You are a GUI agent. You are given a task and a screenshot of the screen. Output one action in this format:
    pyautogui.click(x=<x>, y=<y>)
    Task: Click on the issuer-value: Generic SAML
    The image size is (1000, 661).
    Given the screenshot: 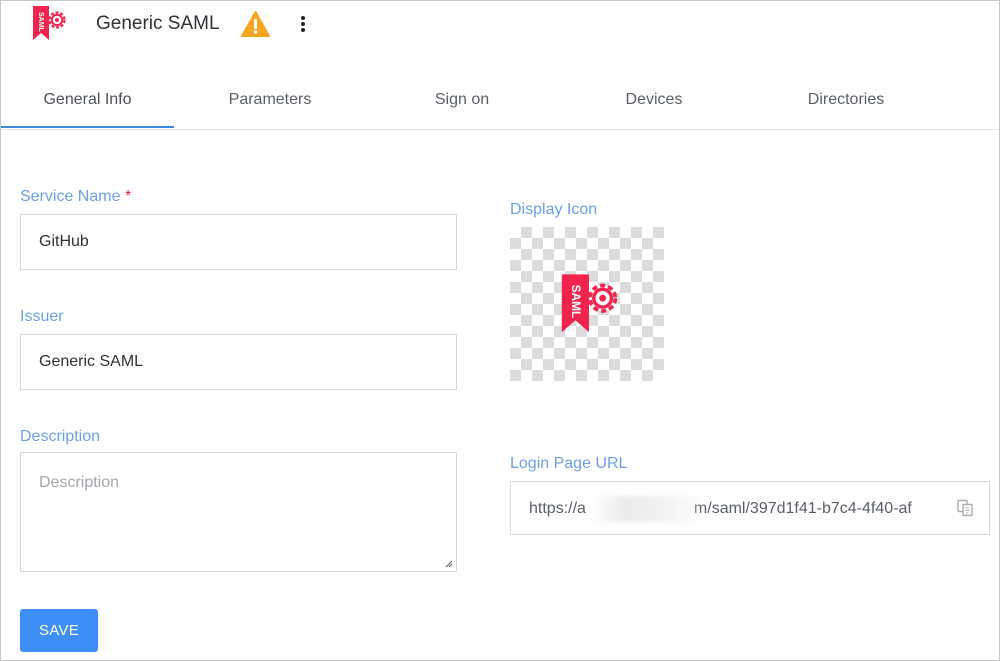 What is the action you would take?
    pyautogui.click(x=91, y=361)
    